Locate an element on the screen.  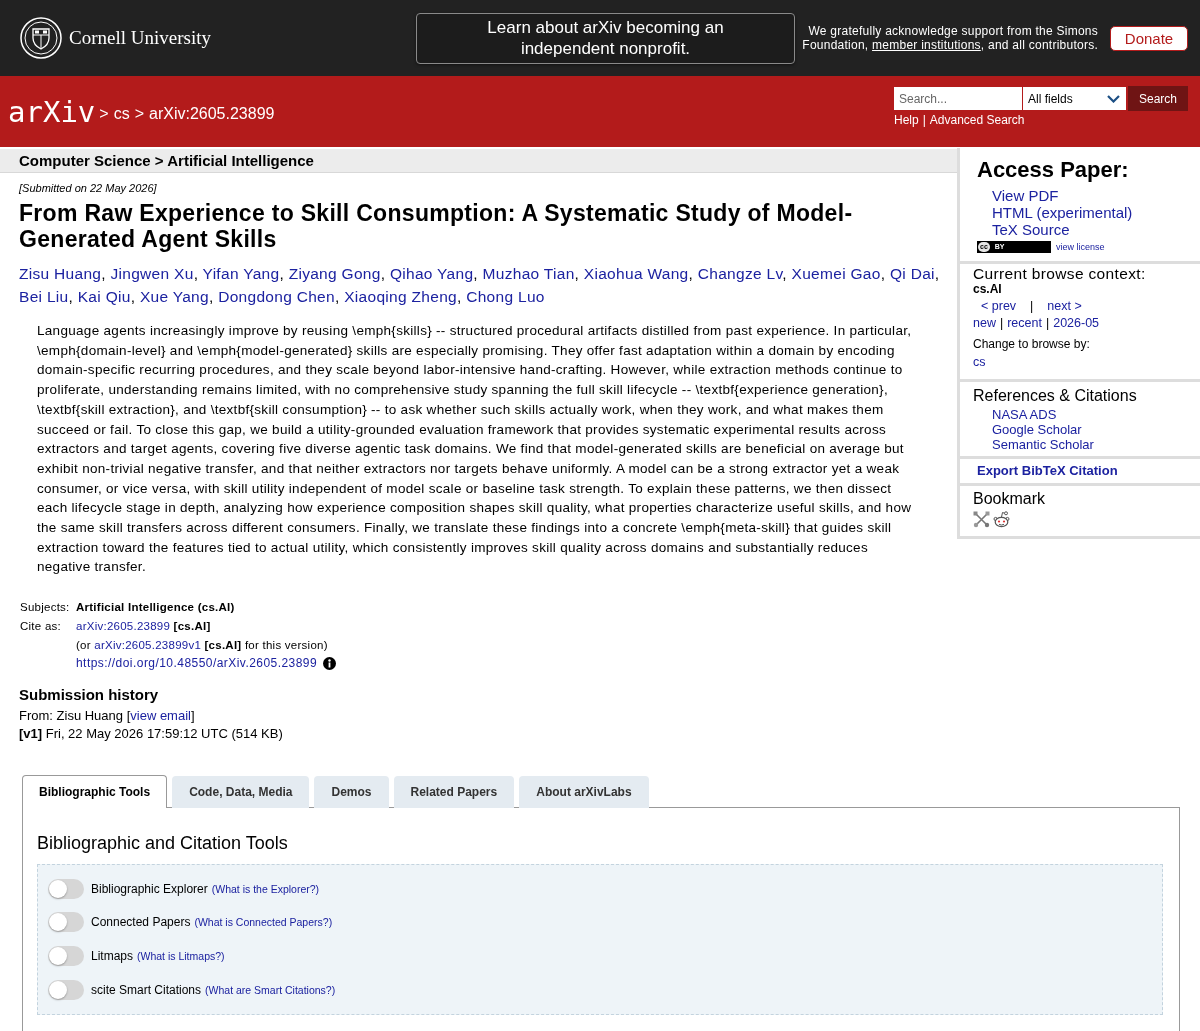
info-icon is located at coordinates (330, 664).